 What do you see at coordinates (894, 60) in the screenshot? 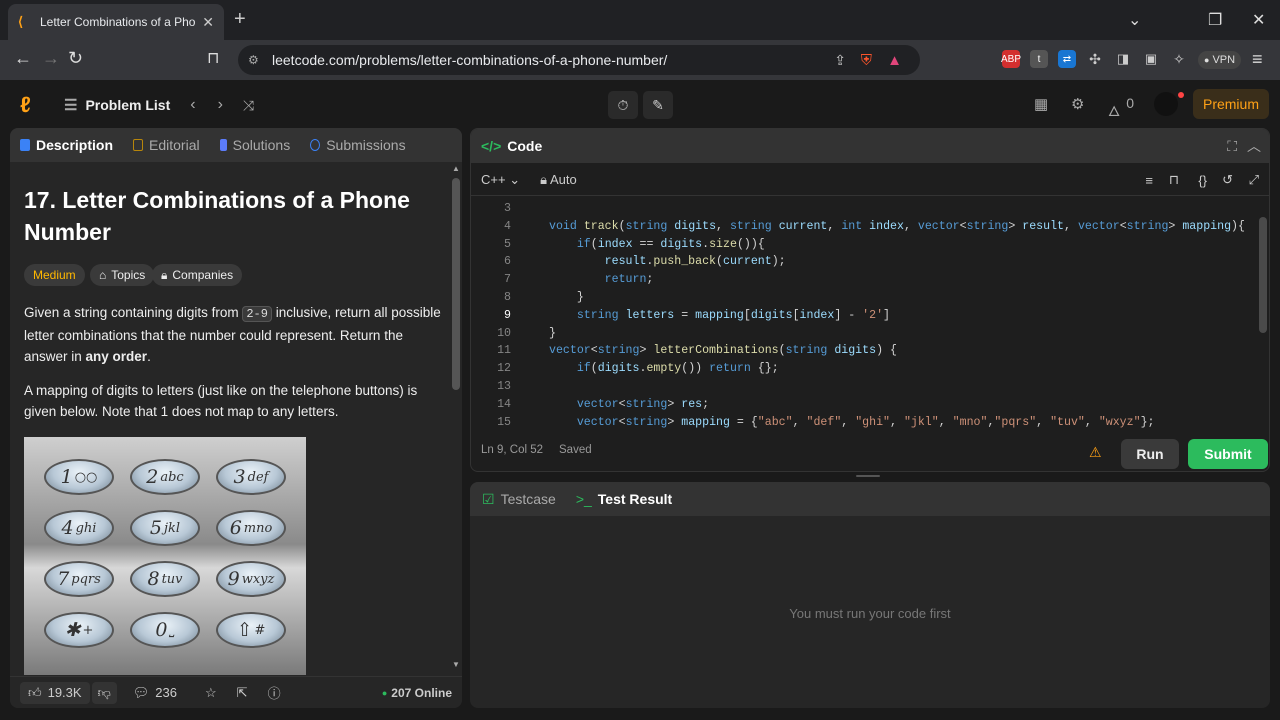
I see `brave-rewards-icon: ▲` at bounding box center [894, 60].